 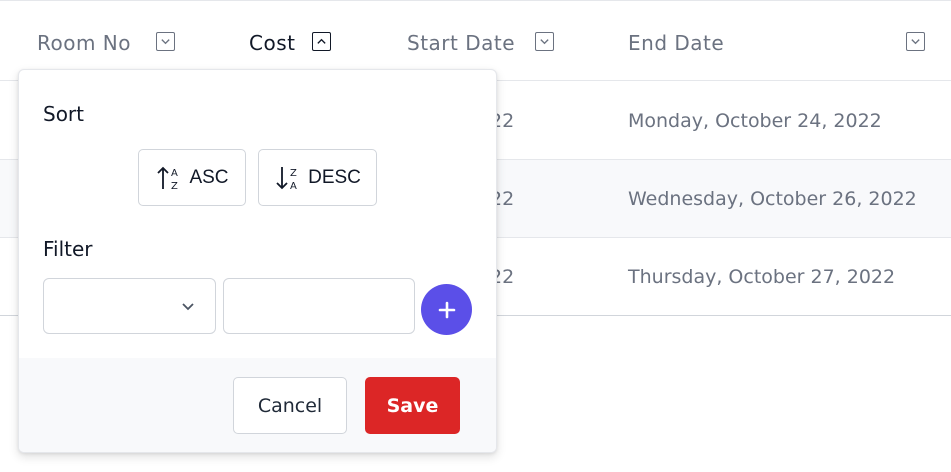 What do you see at coordinates (209, 177) in the screenshot?
I see `sort-asc-label: ASC` at bounding box center [209, 177].